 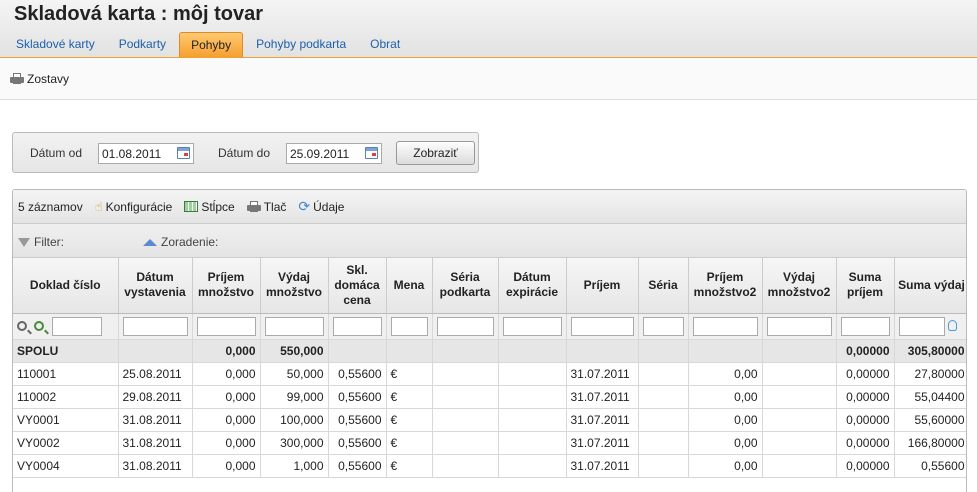 What do you see at coordinates (930, 351) in the screenshot?
I see `cell: 305,80000` at bounding box center [930, 351].